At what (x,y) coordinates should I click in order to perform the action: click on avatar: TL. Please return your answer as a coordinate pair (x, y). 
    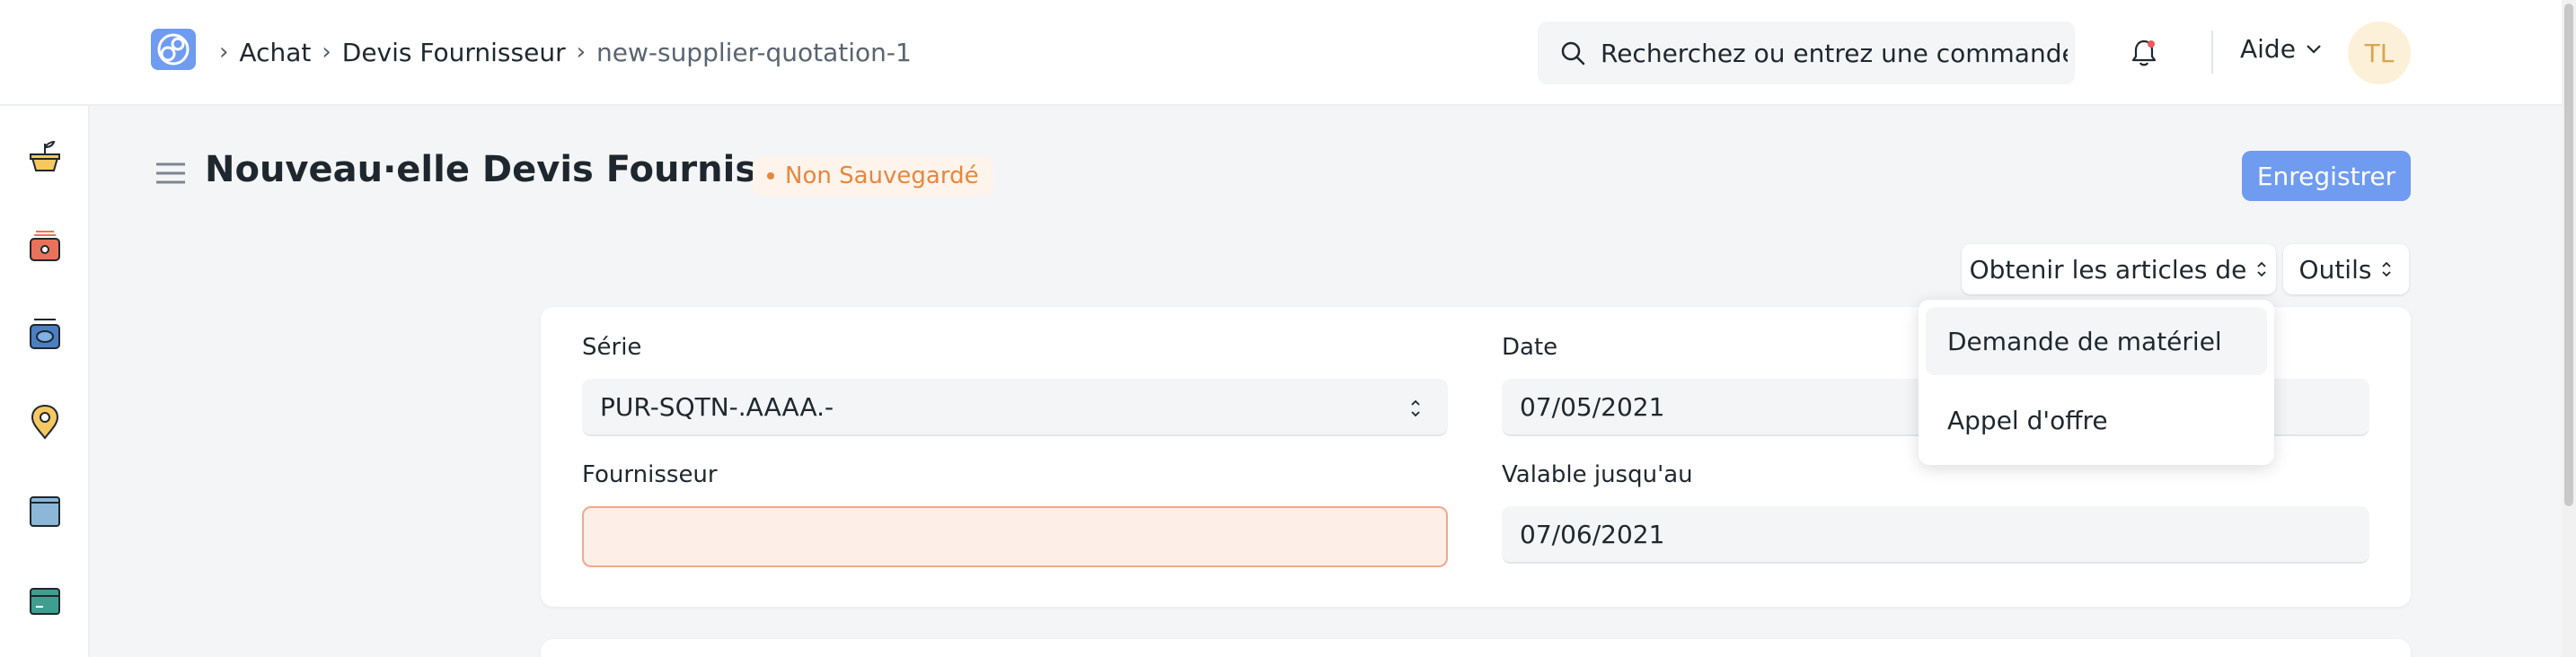
    Looking at the image, I should click on (2379, 53).